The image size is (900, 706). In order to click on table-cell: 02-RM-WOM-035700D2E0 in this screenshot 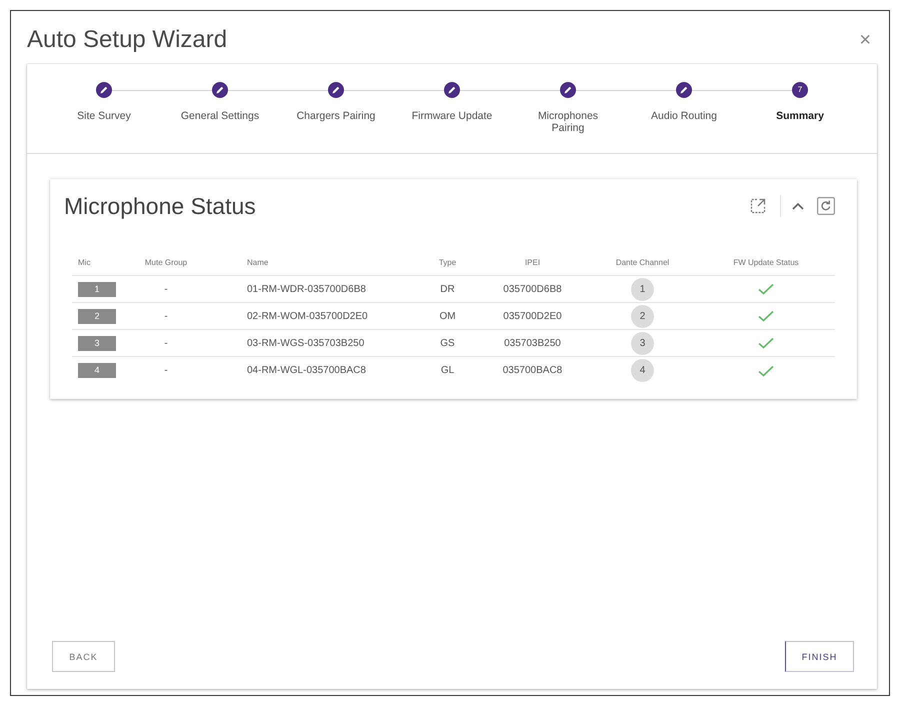, I will do `click(307, 316)`.